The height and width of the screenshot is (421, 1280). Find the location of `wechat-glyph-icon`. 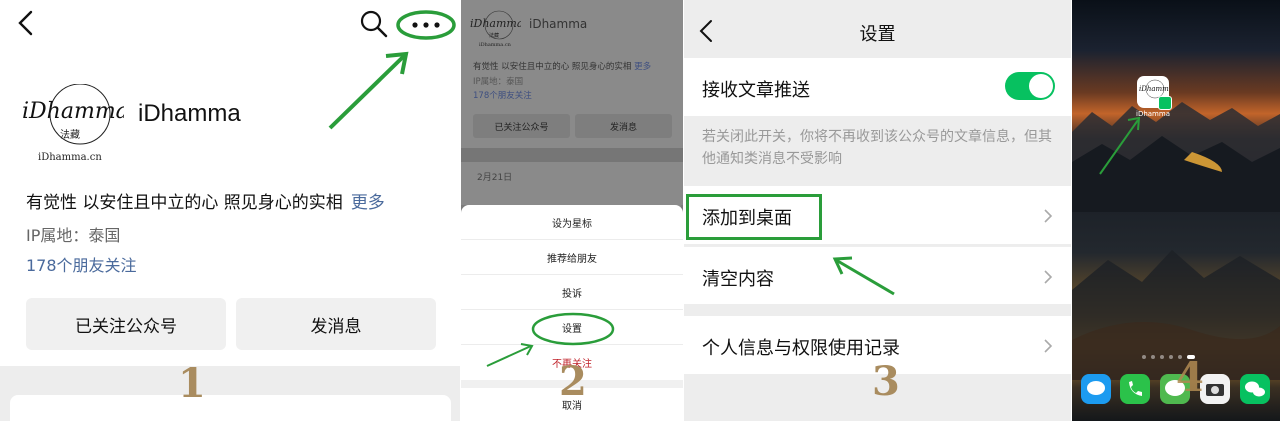

wechat-glyph-icon is located at coordinates (1255, 389).